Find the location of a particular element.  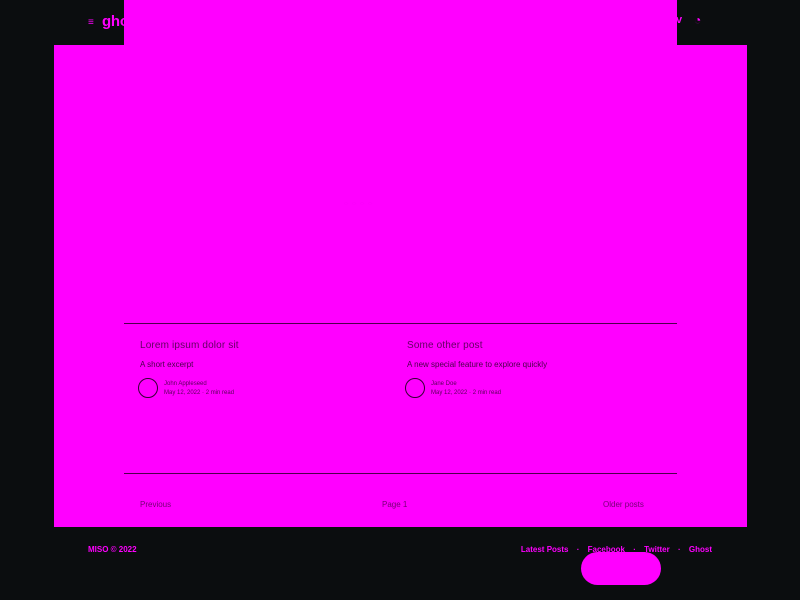

copyright: MISO © 2022 is located at coordinates (112, 549).